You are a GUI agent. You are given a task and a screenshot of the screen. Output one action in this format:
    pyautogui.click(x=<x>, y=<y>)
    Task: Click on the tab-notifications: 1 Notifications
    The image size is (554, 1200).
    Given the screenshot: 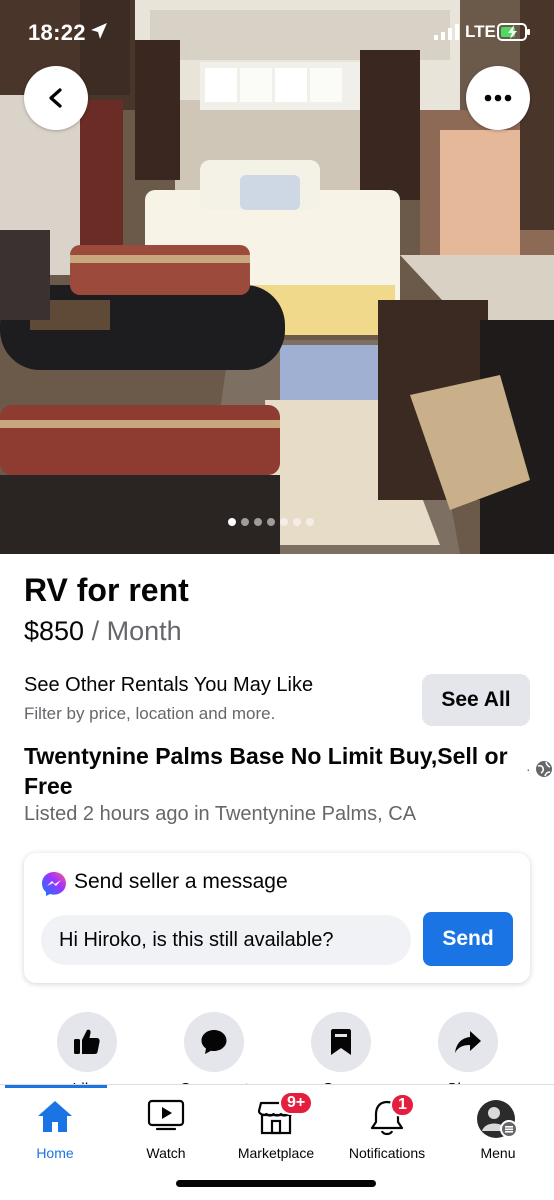 What is the action you would take?
    pyautogui.click(x=387, y=1125)
    